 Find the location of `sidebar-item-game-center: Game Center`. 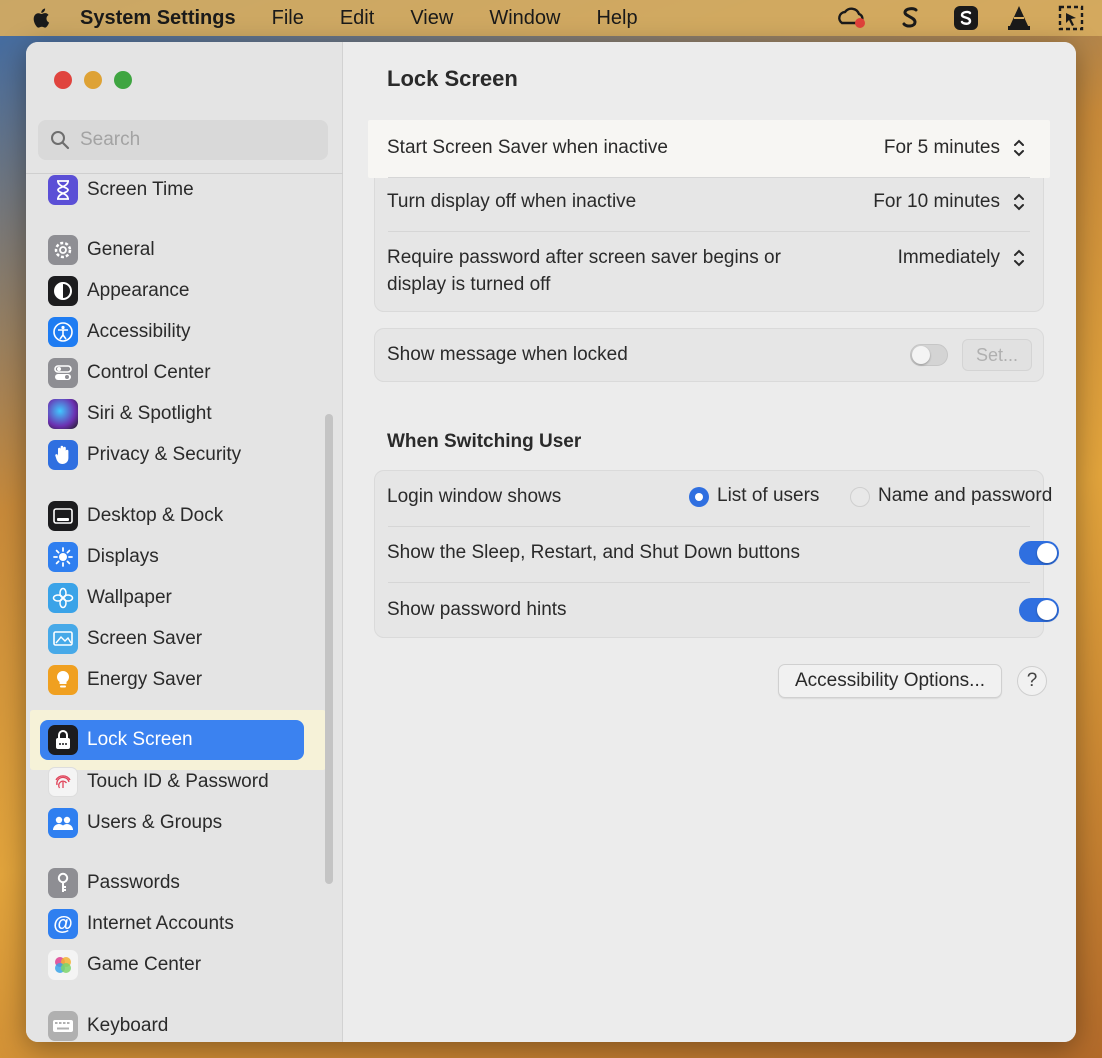

sidebar-item-game-center: Game Center is located at coordinates (172, 965).